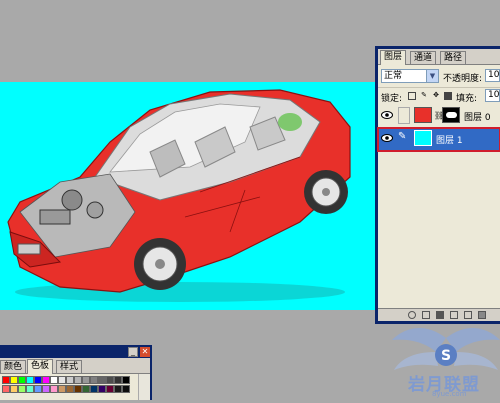  Describe the element at coordinates (410, 76) in the screenshot. I see `blend-mode-select: 正常 ▼` at that location.